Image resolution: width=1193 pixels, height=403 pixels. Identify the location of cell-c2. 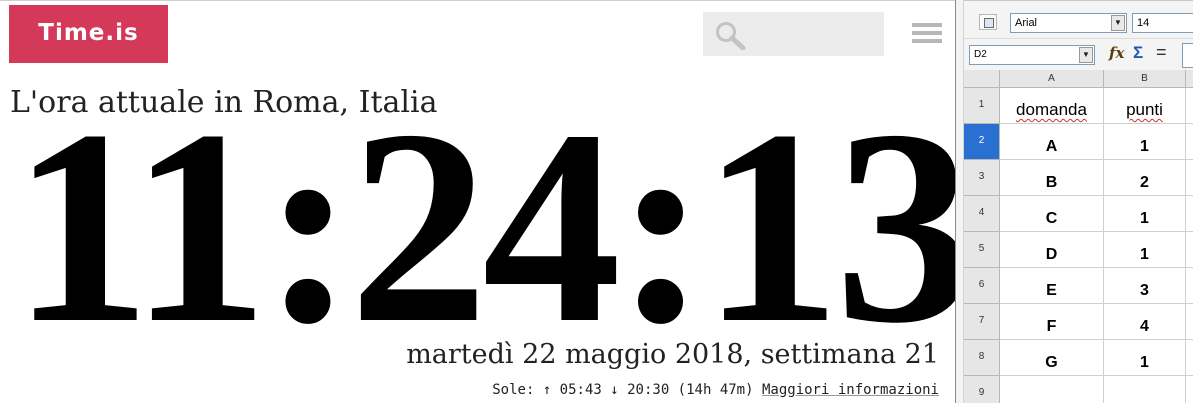
(1189, 142).